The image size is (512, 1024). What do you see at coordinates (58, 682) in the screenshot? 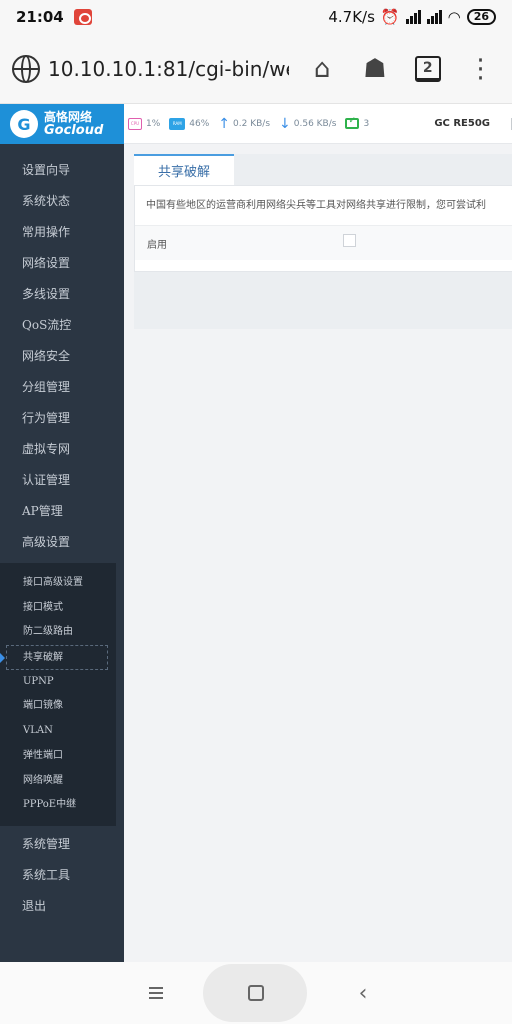
I see `submenu-item-upnp: UPNP` at bounding box center [58, 682].